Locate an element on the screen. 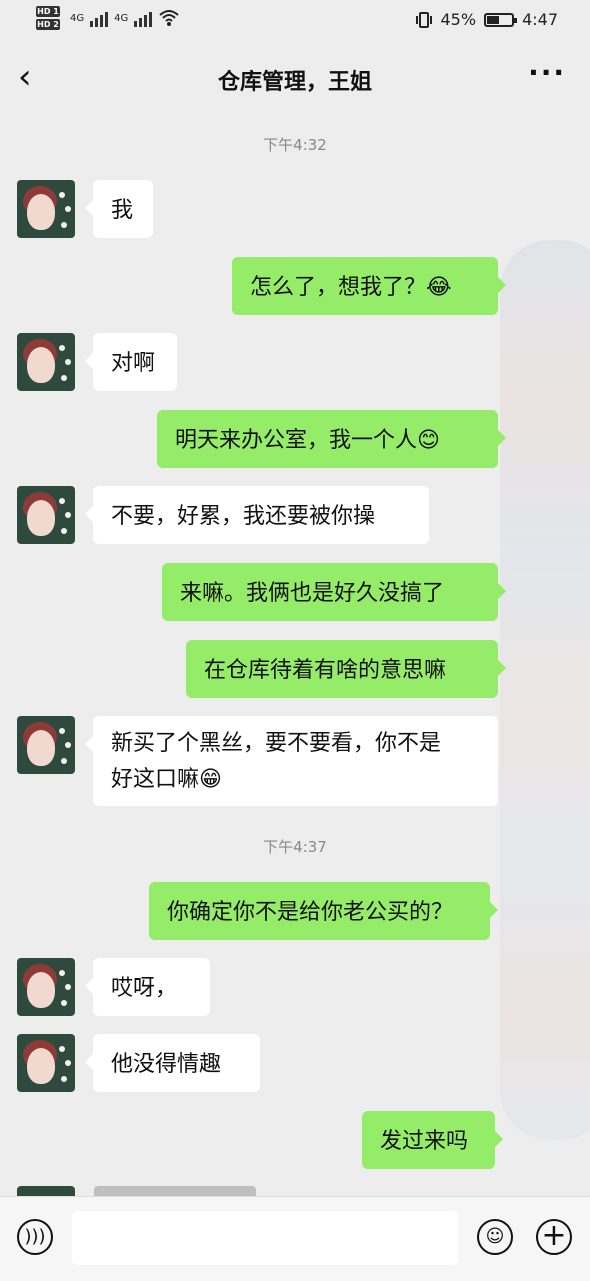 The image size is (590, 1281). message-text: 不要，好累，我还要被你操 is located at coordinates (243, 516).